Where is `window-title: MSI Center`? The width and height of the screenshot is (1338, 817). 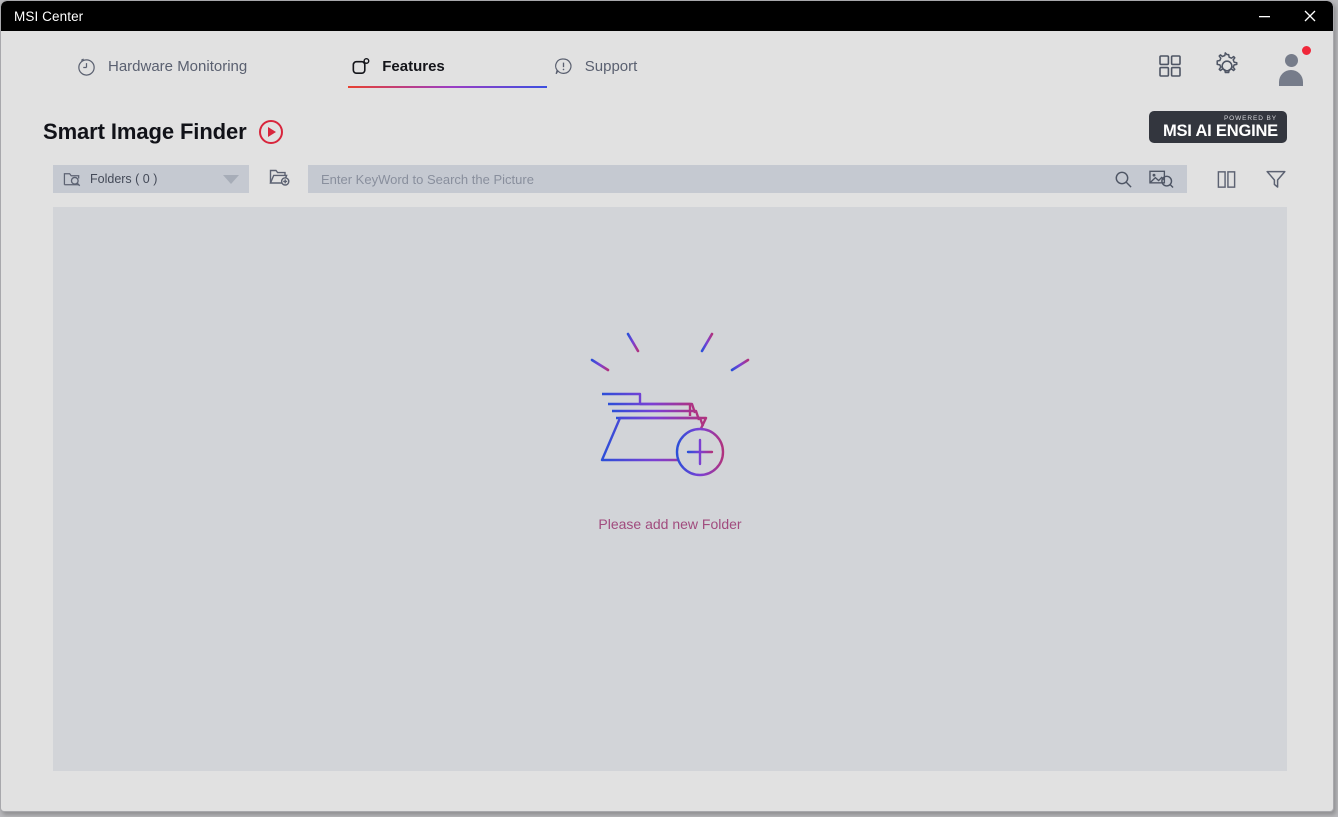 window-title: MSI Center is located at coordinates (49, 16).